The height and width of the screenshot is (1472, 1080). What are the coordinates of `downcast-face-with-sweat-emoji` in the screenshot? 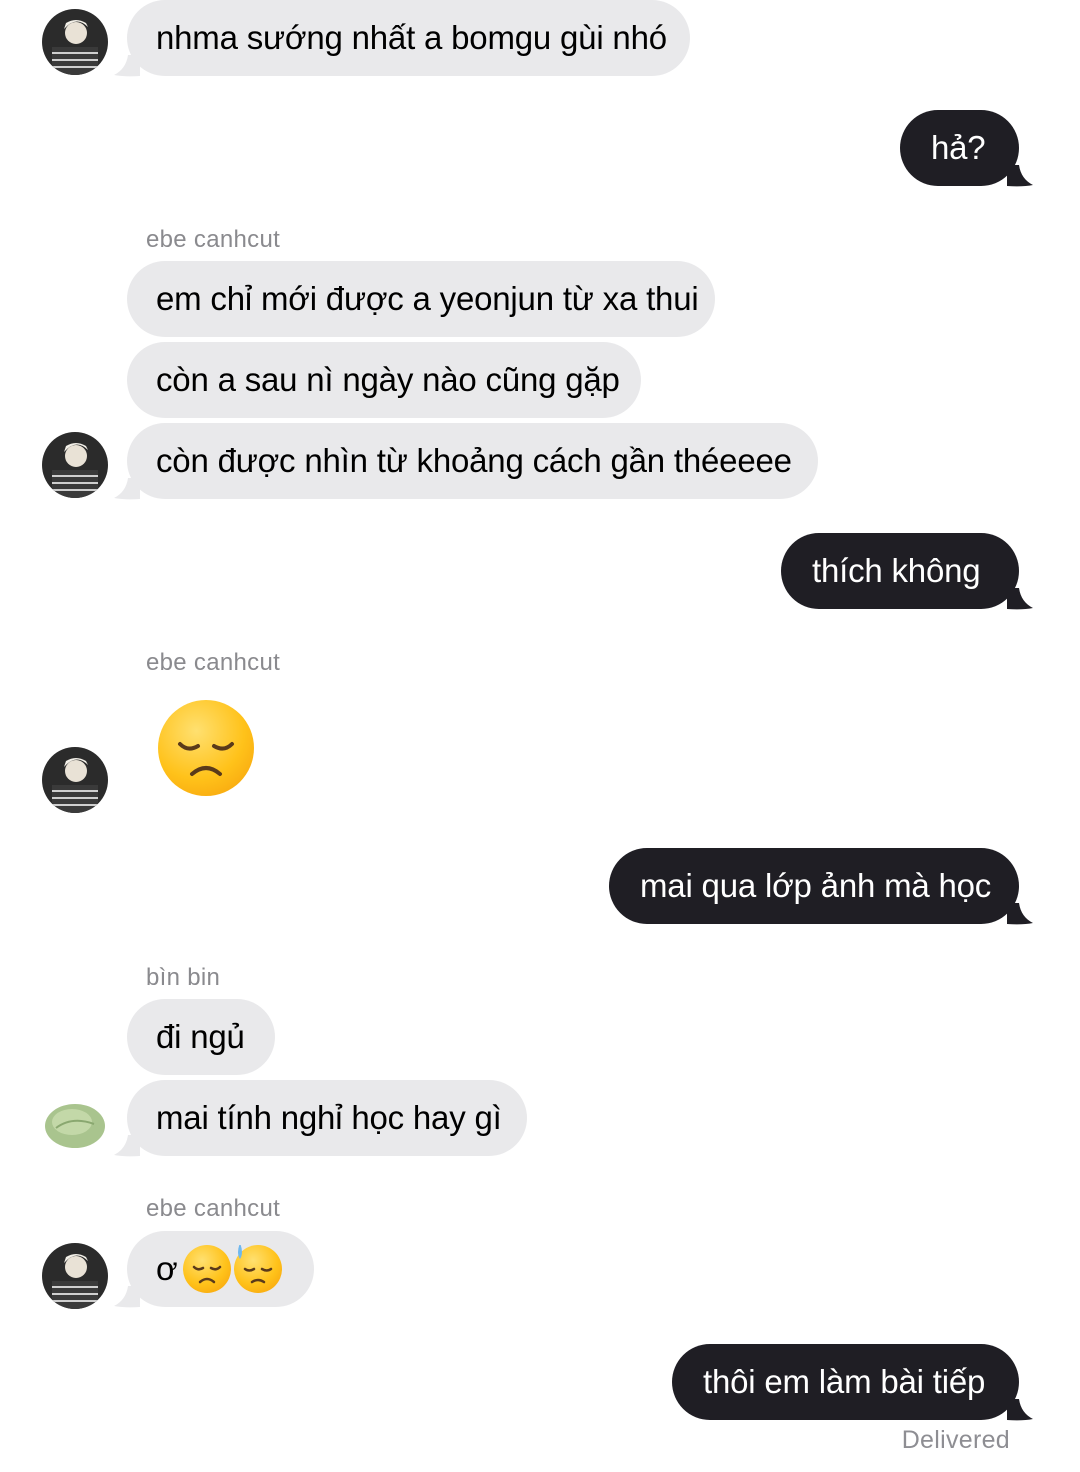 It's located at (258, 1269).